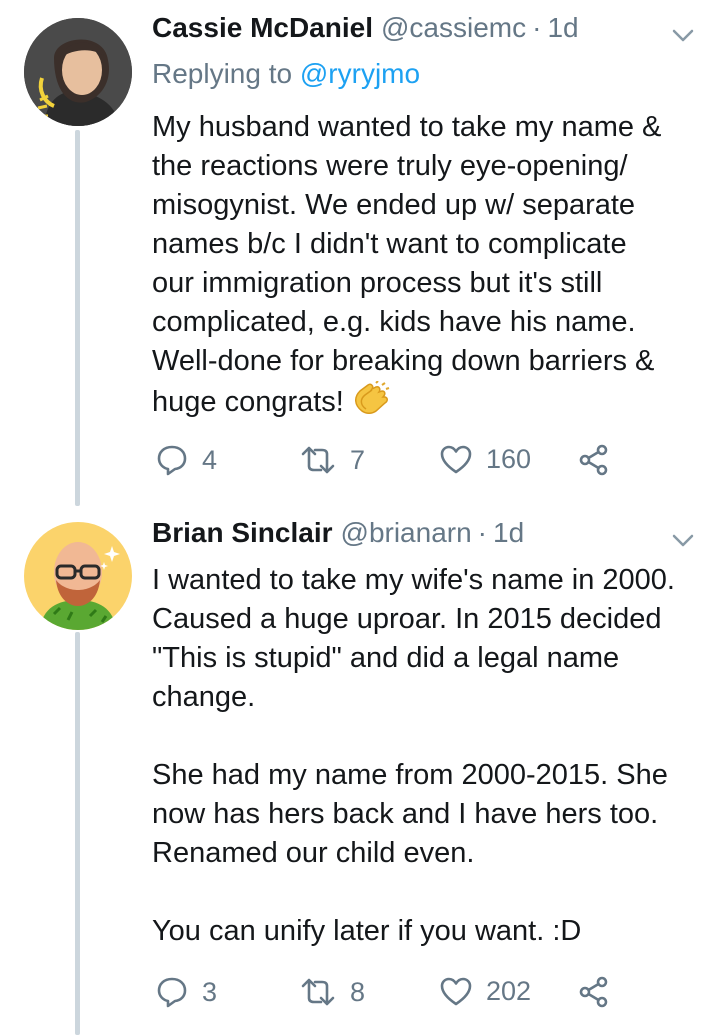  What do you see at coordinates (222, 73) in the screenshot?
I see `replying-label: Replying to` at bounding box center [222, 73].